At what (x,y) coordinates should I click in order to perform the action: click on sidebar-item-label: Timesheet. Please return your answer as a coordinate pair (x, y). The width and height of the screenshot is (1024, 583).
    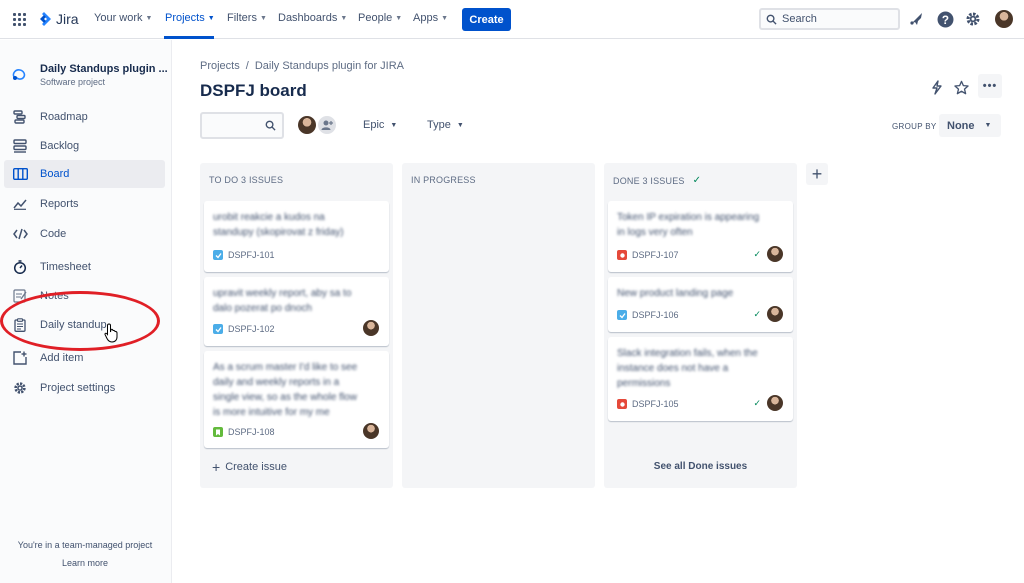
    Looking at the image, I should click on (65, 267).